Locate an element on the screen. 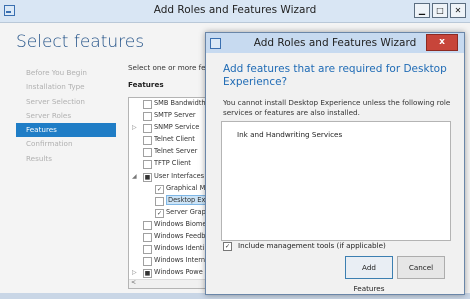 This screenshot has width=470, height=299. required-feature-item: Ink and Handwriting Services is located at coordinates (290, 134).